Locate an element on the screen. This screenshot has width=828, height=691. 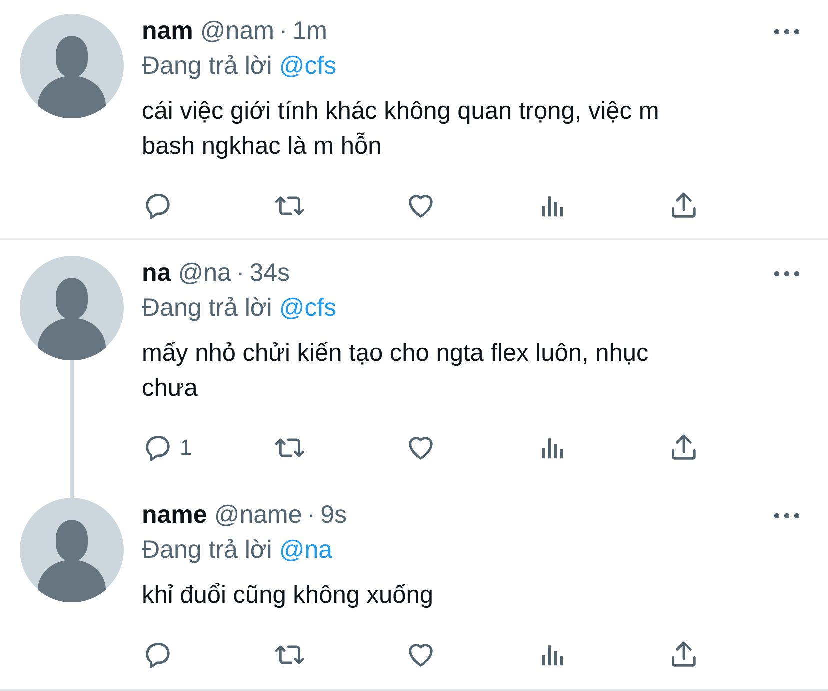
tweet-time: 9s is located at coordinates (333, 515).